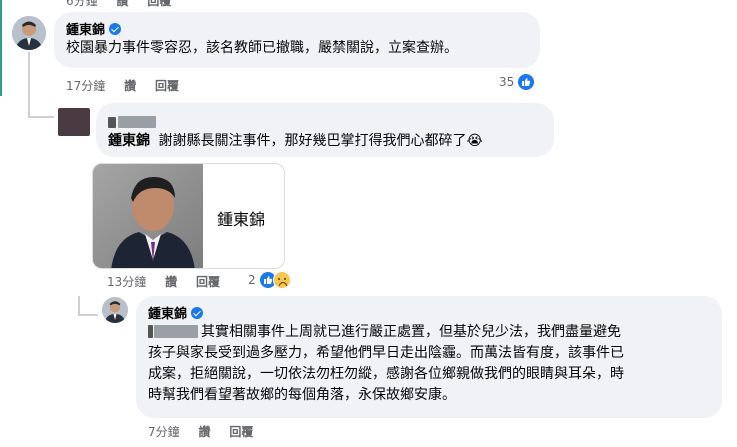 This screenshot has width=737, height=447. What do you see at coordinates (262, 48) in the screenshot?
I see `comment-text: 校園暴力事件零容忍，該名教師已撤職，嚴禁關說，立案查辦。` at bounding box center [262, 48].